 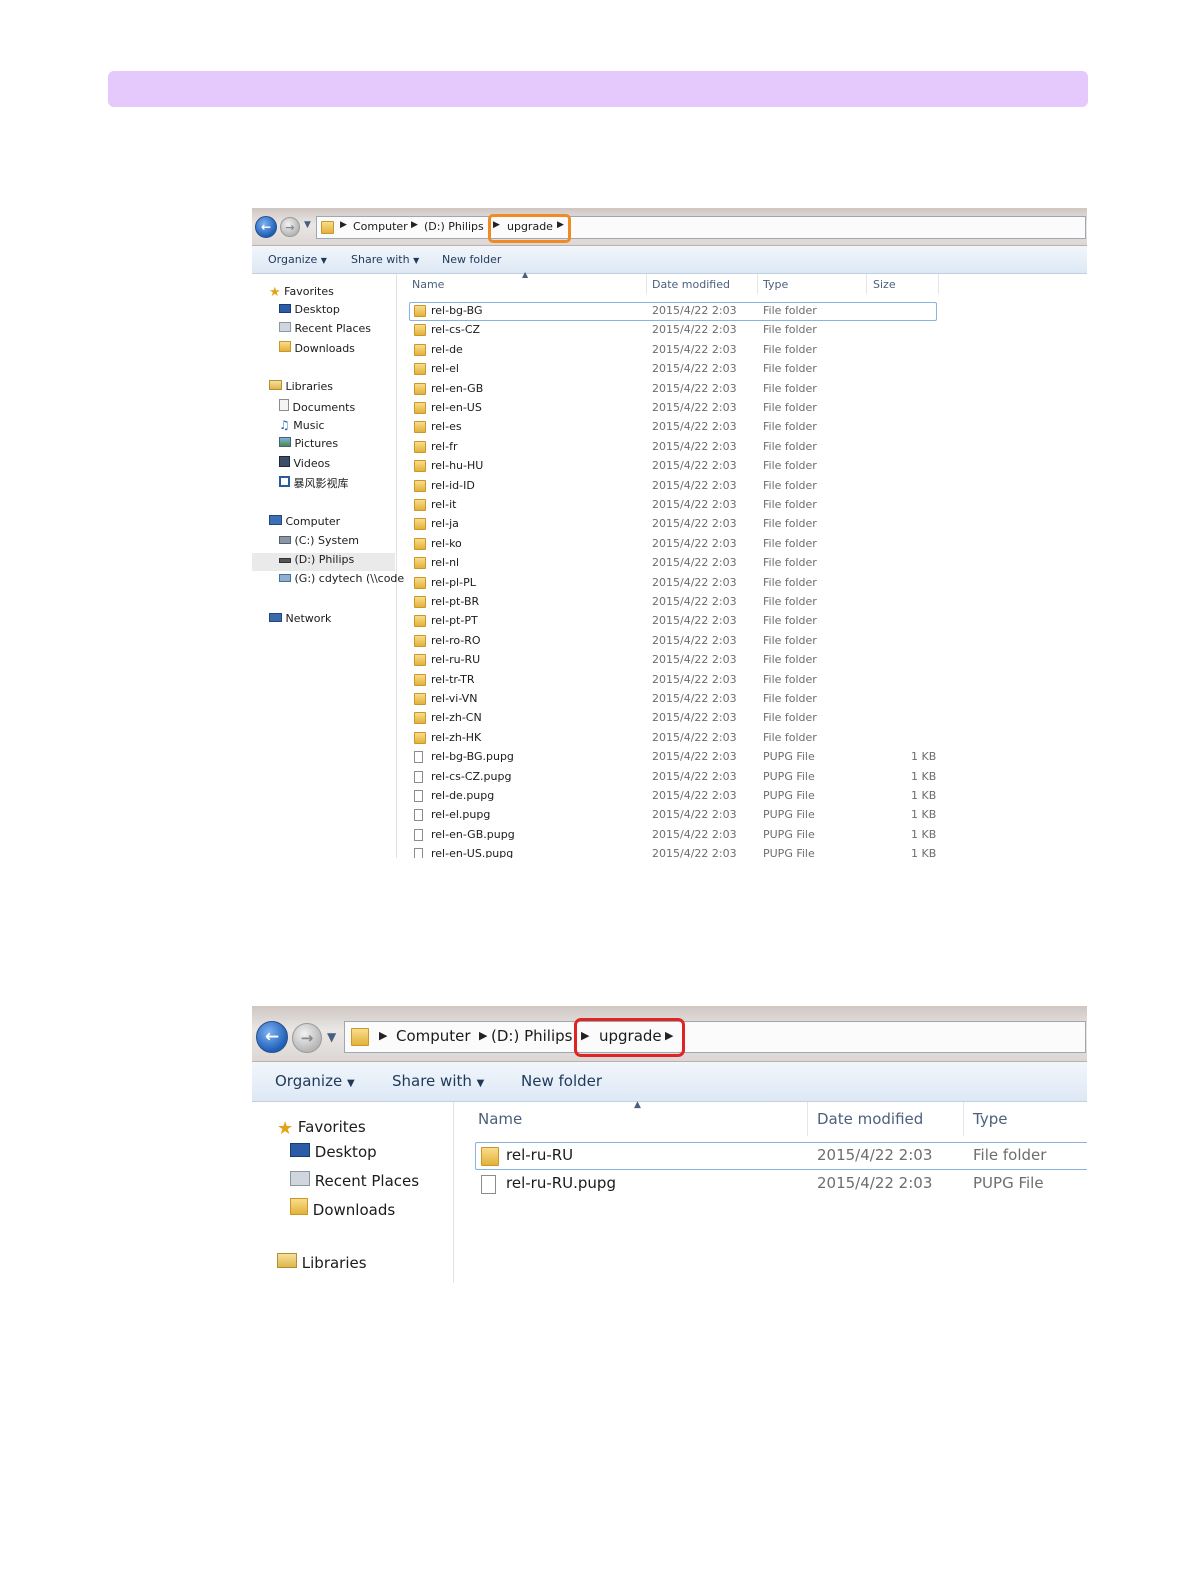 I want to click on nav-libraries: Libraries, so click(x=322, y=1262).